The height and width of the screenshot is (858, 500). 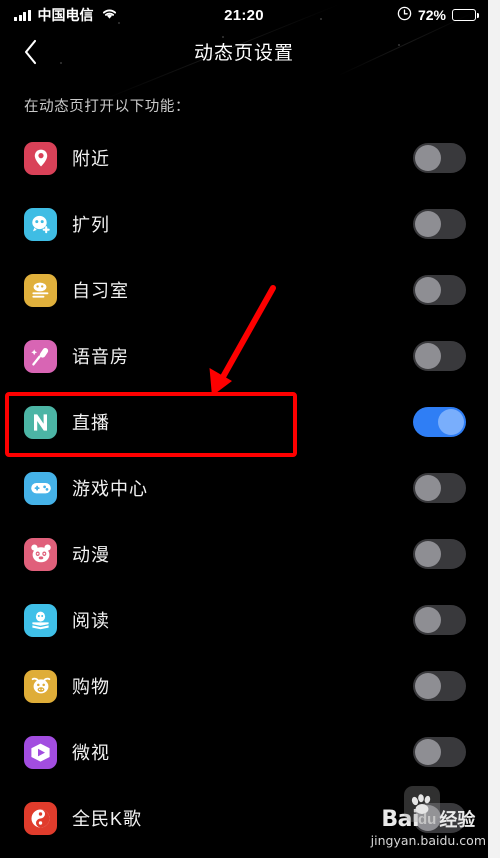 I want to click on watermark-suffix: 经验, so click(x=457, y=820).